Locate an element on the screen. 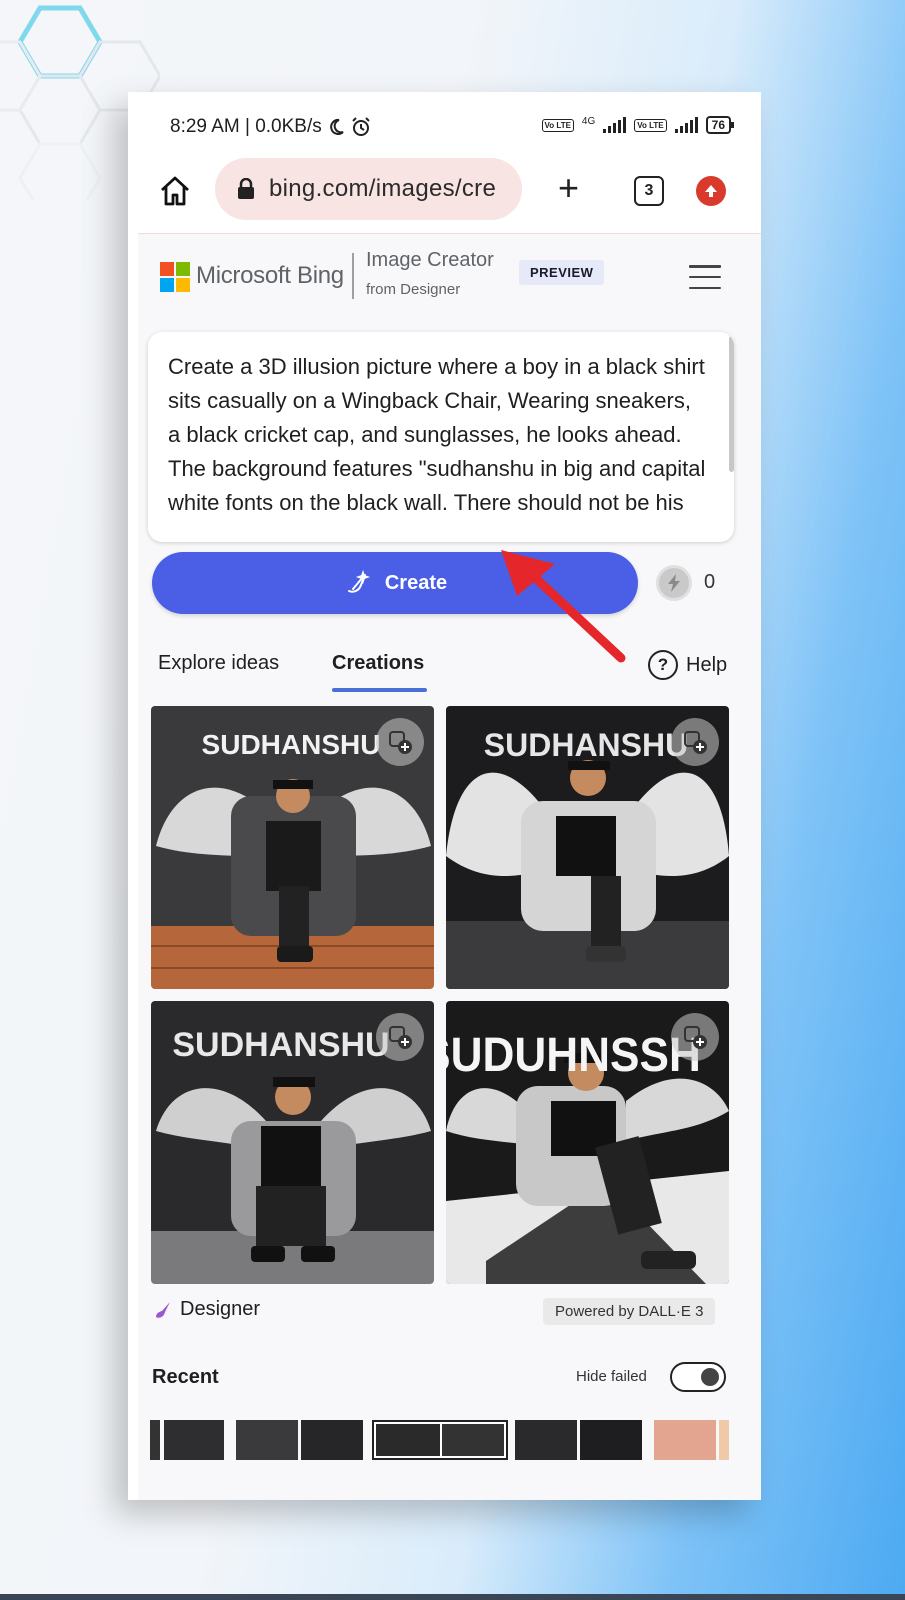 Image resolution: width=905 pixels, height=1600 pixels. page-title: Image Creator is located at coordinates (430, 260).